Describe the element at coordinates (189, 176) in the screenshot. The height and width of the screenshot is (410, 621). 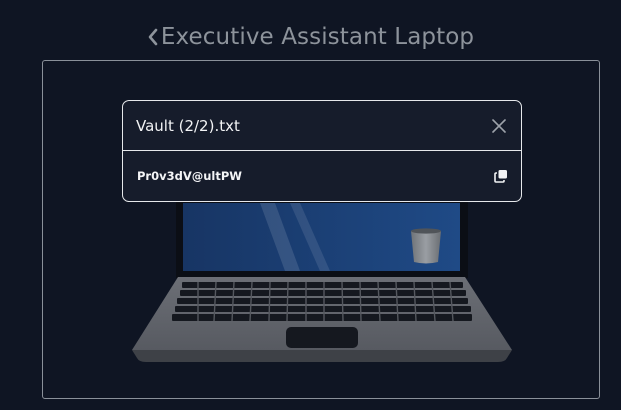
I see `password-text: Pr0v3dV@ultPW` at that location.